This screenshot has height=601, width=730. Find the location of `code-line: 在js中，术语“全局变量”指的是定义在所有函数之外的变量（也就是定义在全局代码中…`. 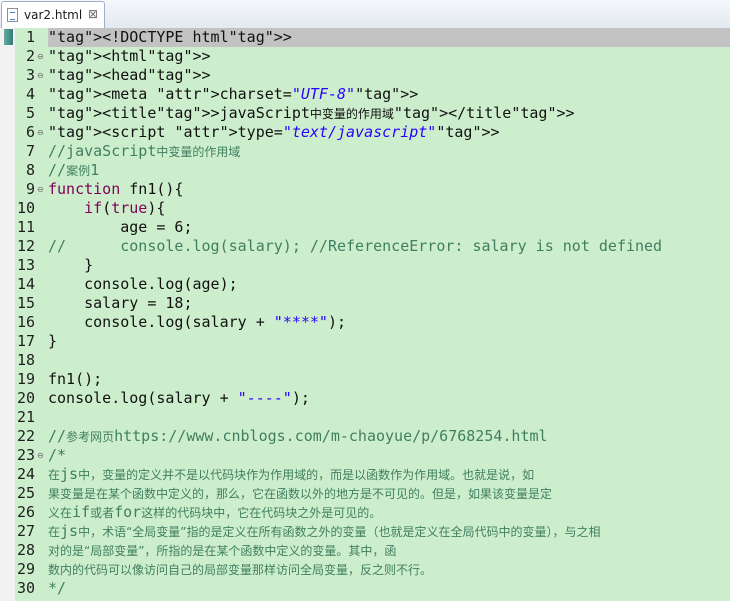

code-line: 在js中，术语“全局变量”指的是定义在所有函数之外的变量（也就是定义在全局代码中… is located at coordinates (324, 531).